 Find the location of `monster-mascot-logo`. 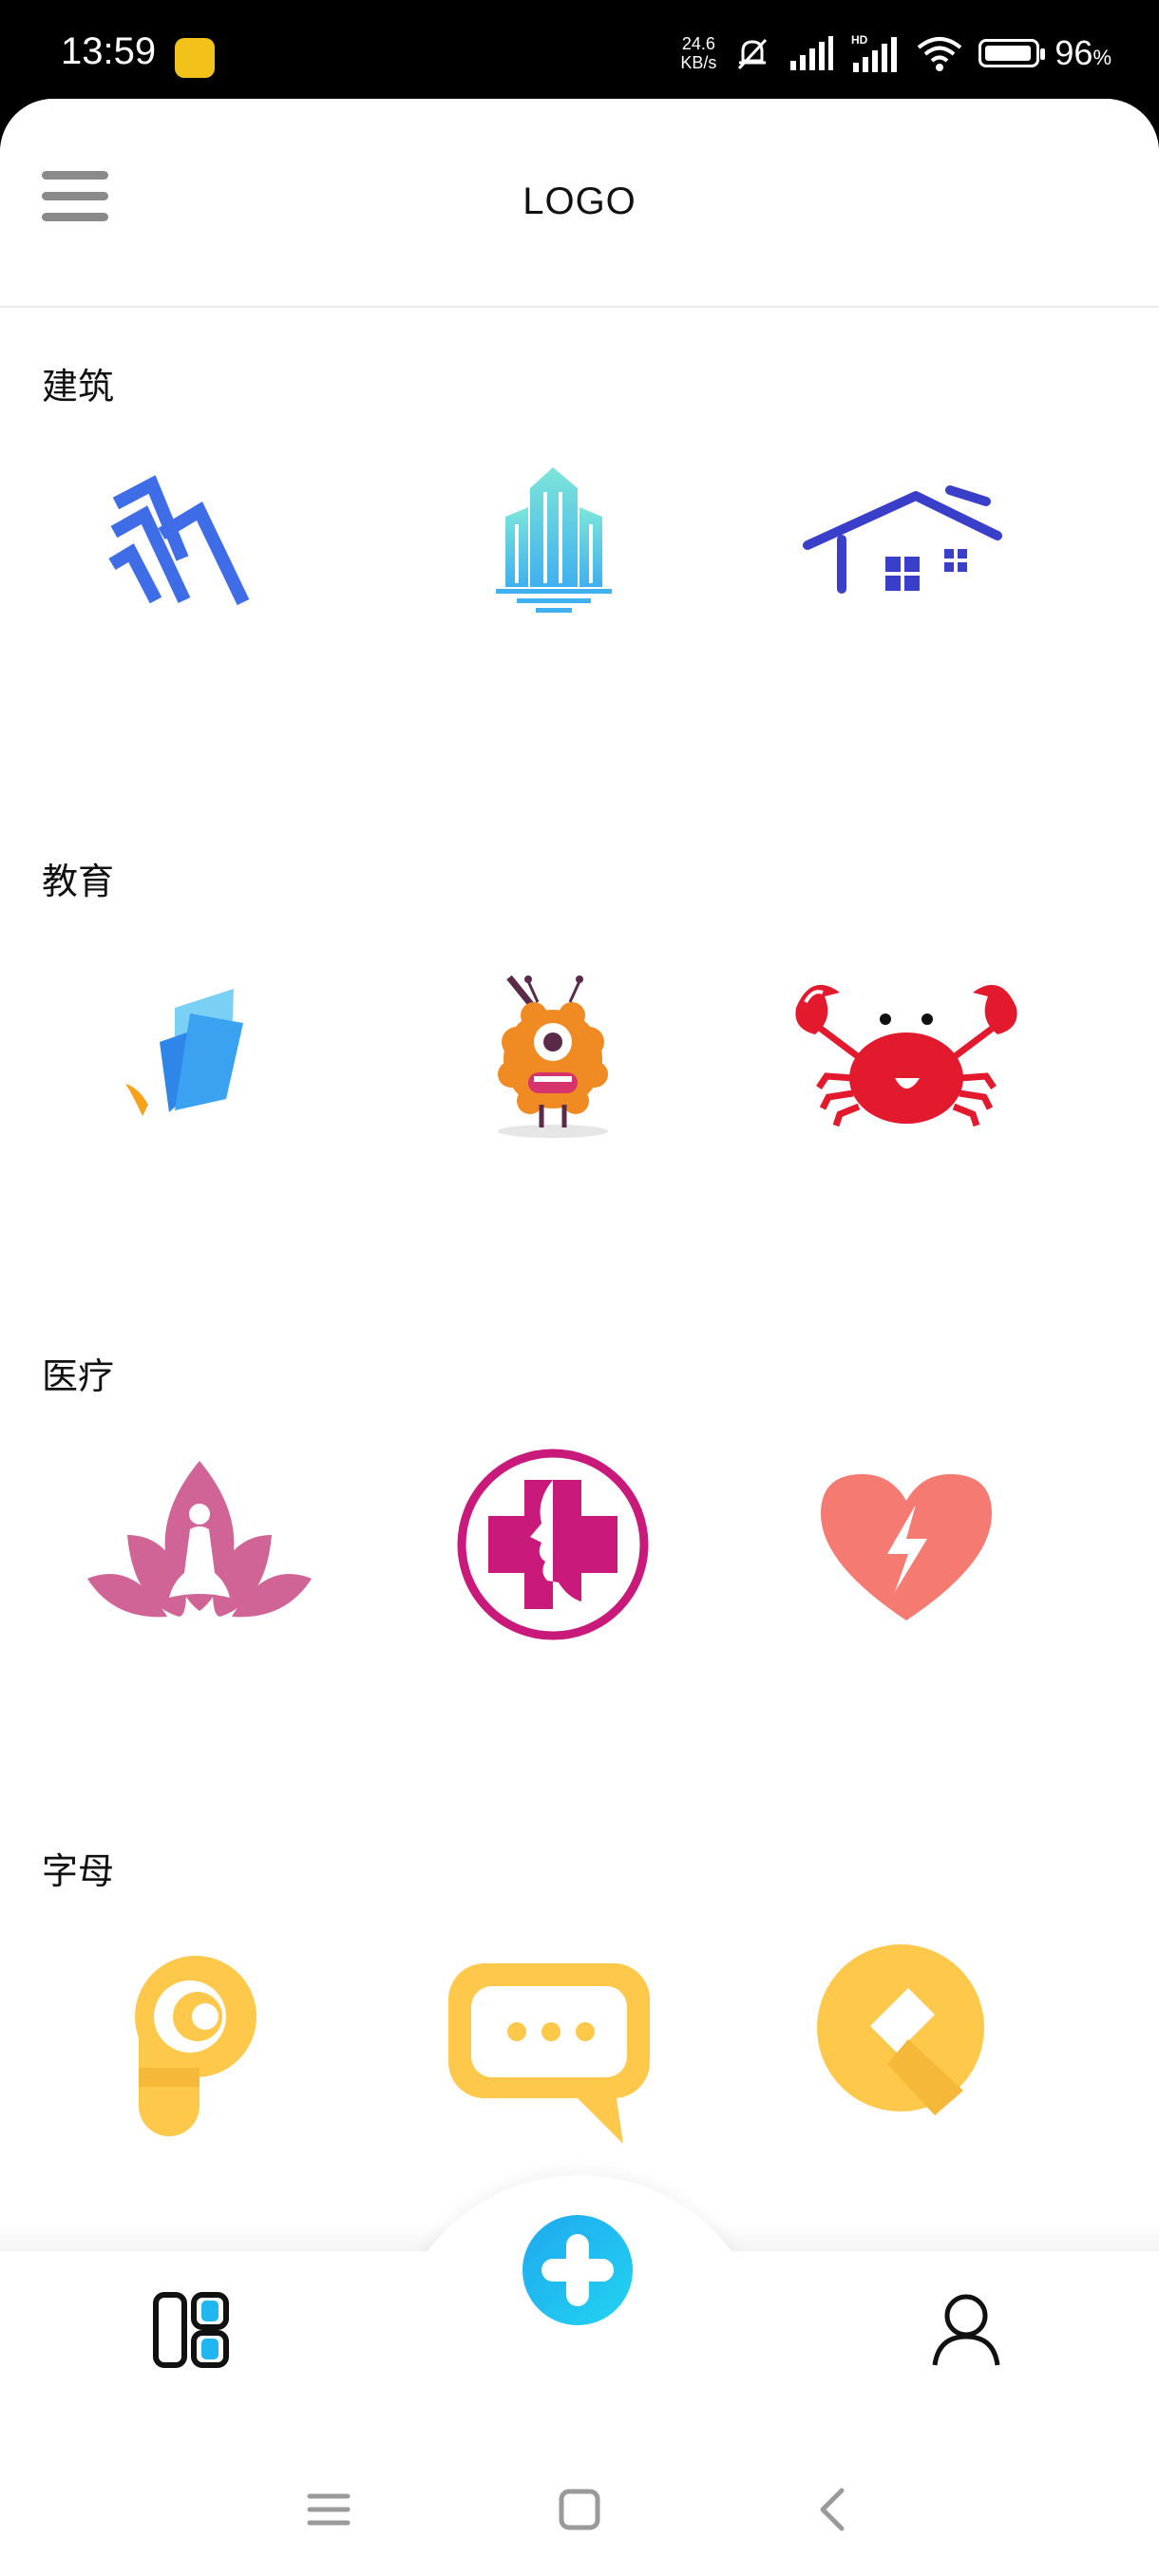

monster-mascot-logo is located at coordinates (552, 1050).